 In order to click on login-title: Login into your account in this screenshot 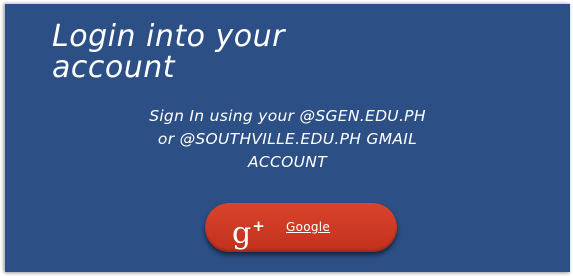, I will do `click(168, 52)`.